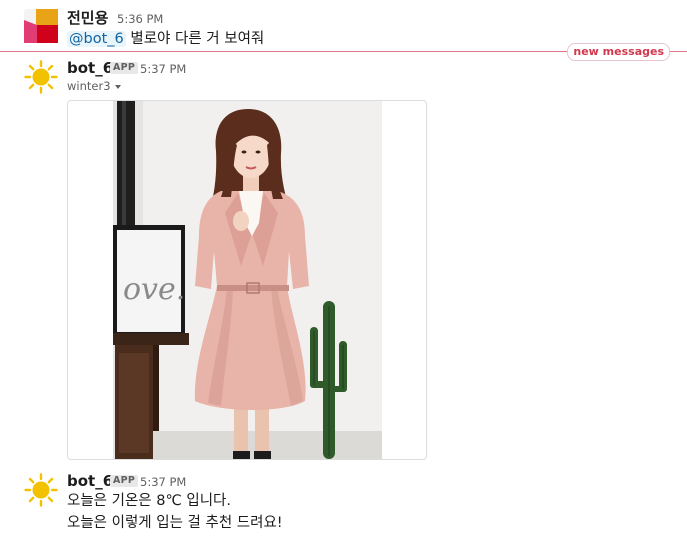 Image resolution: width=687 pixels, height=542 pixels. I want to click on message-body: 별로야 다른 거 보여줘, so click(197, 39).